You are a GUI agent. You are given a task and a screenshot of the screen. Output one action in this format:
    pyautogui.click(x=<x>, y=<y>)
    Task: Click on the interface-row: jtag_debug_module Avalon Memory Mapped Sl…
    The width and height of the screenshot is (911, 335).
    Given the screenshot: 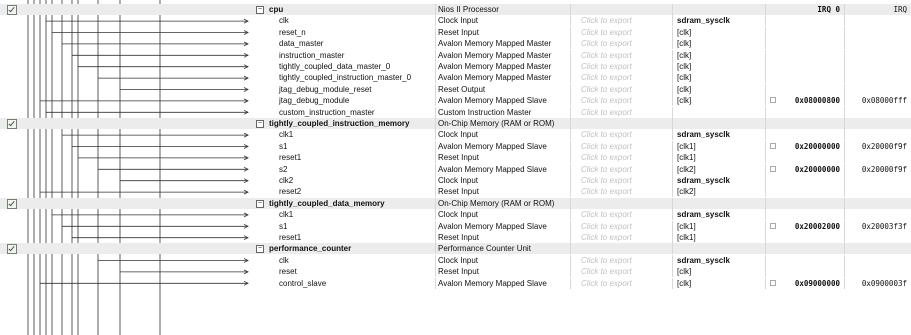 What is the action you would take?
    pyautogui.click(x=455, y=101)
    